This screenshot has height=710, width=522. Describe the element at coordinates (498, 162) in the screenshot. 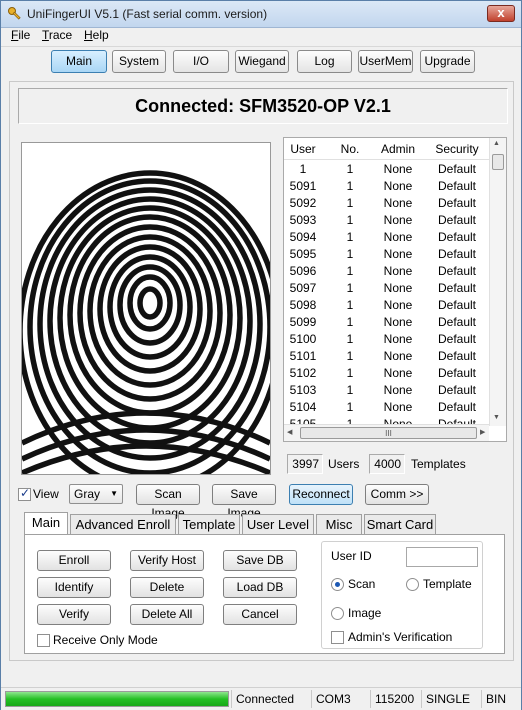

I see `vertical-scroll-thumb` at that location.